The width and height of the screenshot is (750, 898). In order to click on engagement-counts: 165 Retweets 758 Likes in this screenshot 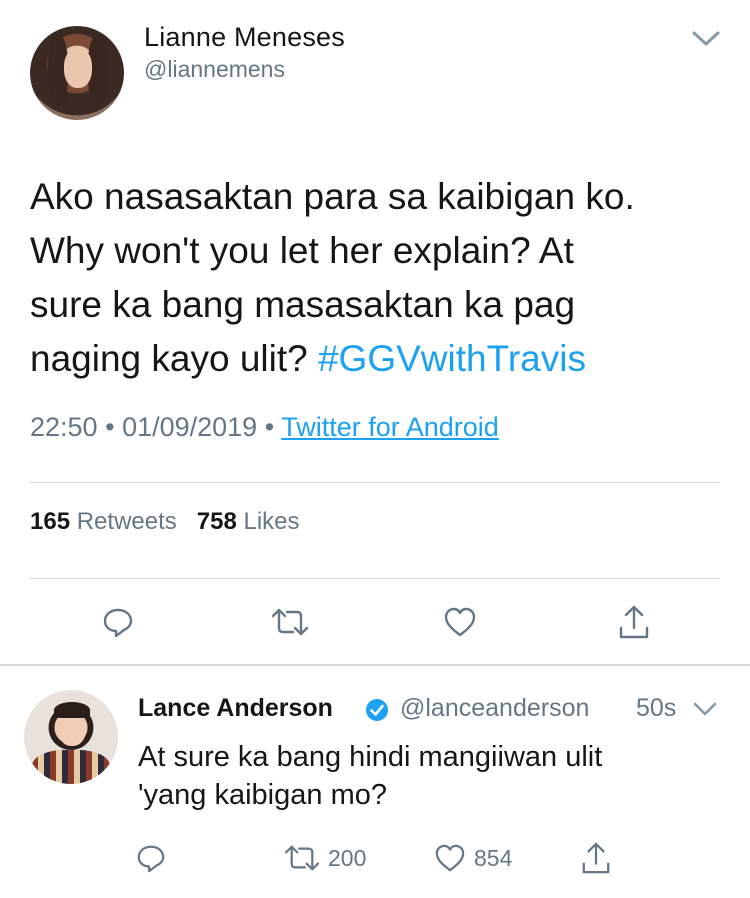, I will do `click(165, 522)`.